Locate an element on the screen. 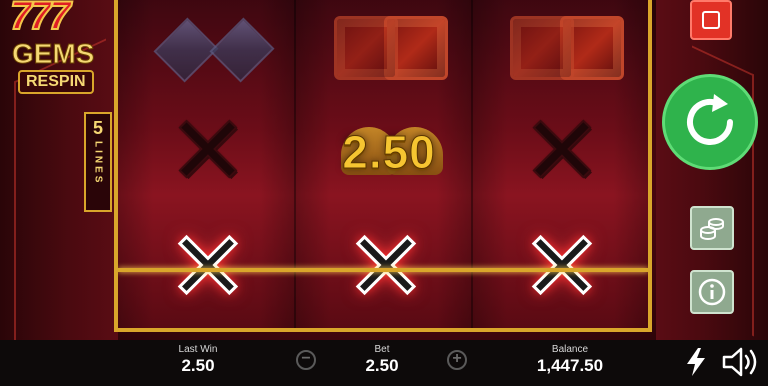 The image size is (768, 386). spin-icon is located at coordinates (710, 119).